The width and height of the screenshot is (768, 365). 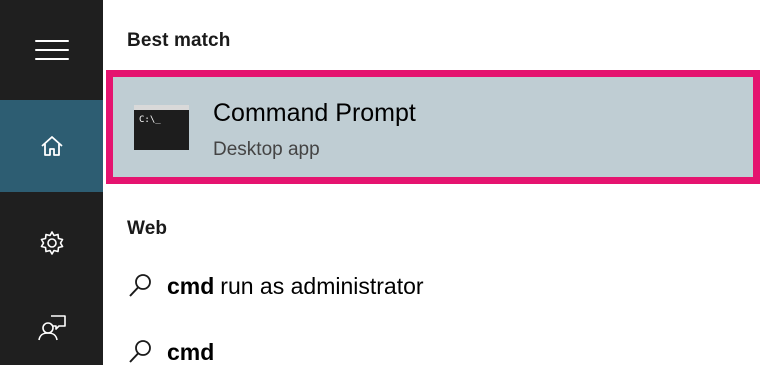 I want to click on hamburger-menu-icon, so click(x=51, y=50).